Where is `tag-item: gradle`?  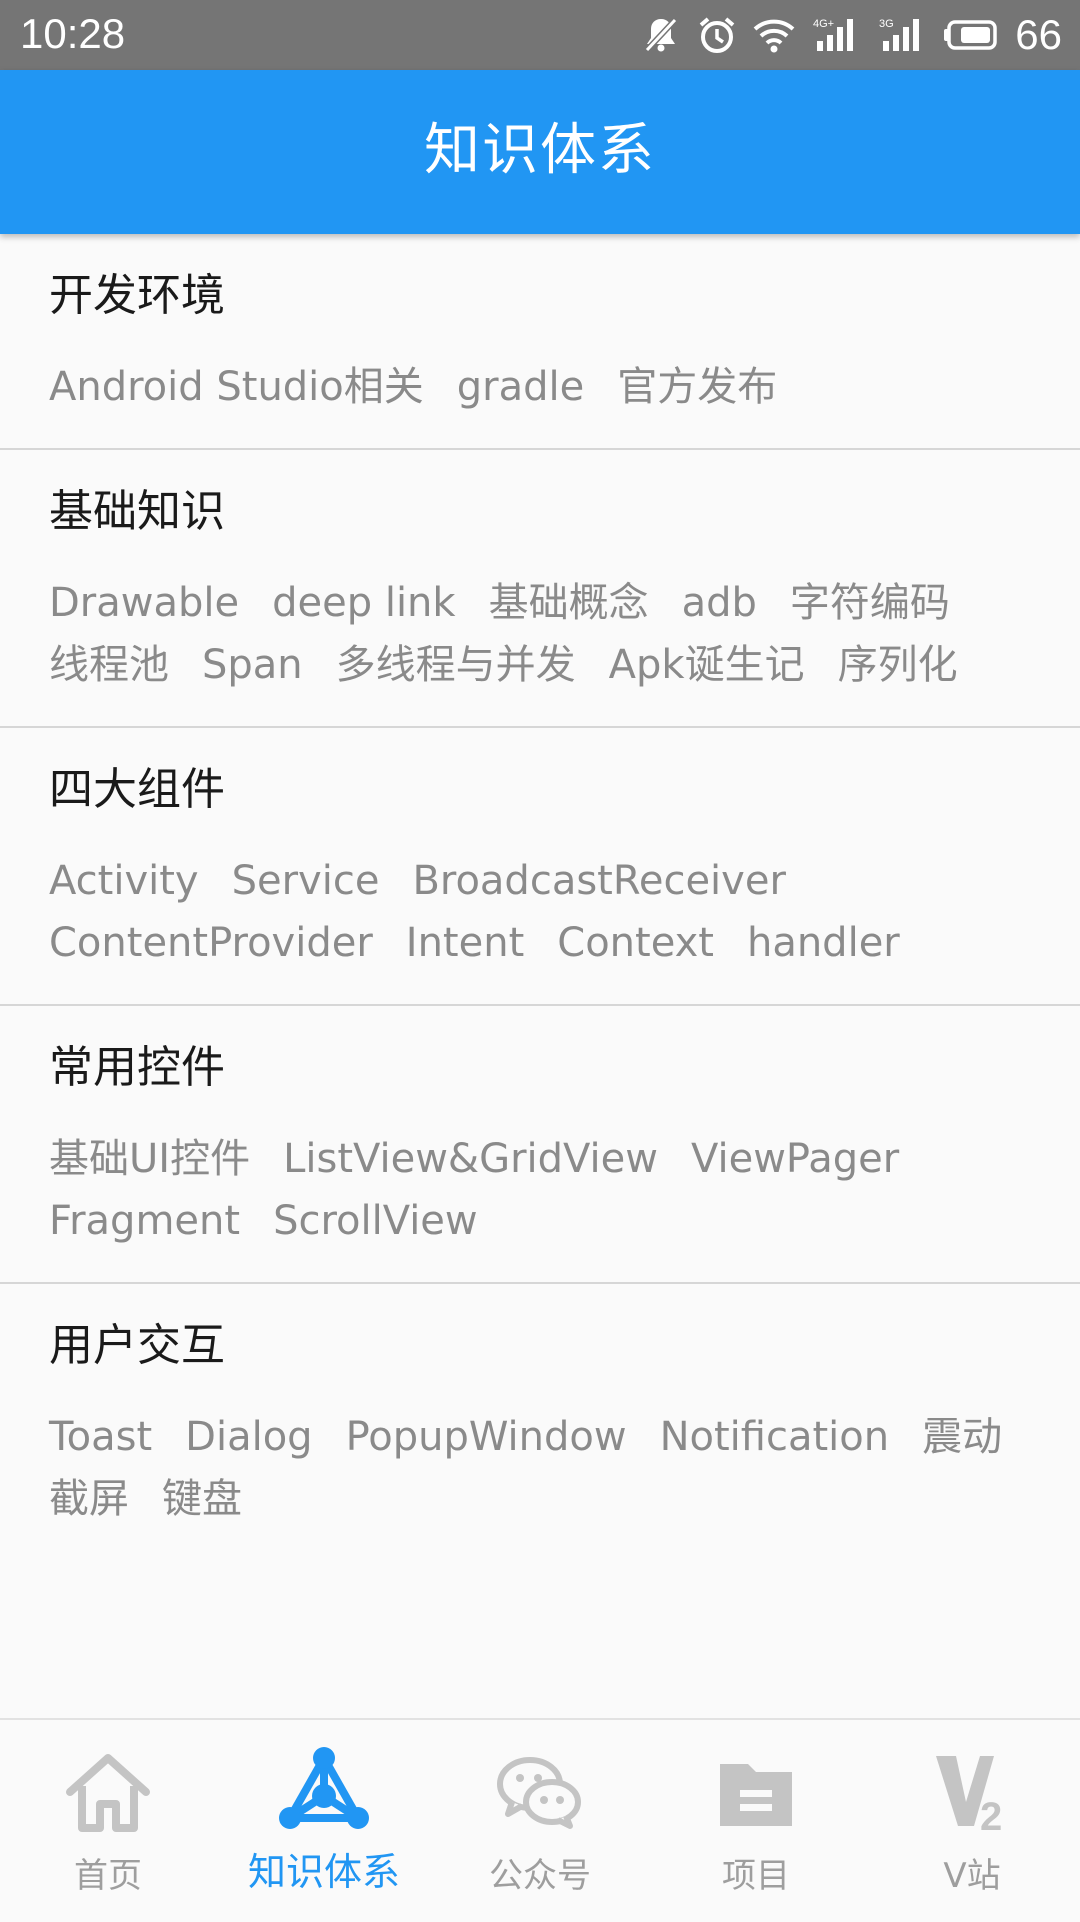 tag-item: gradle is located at coordinates (520, 387).